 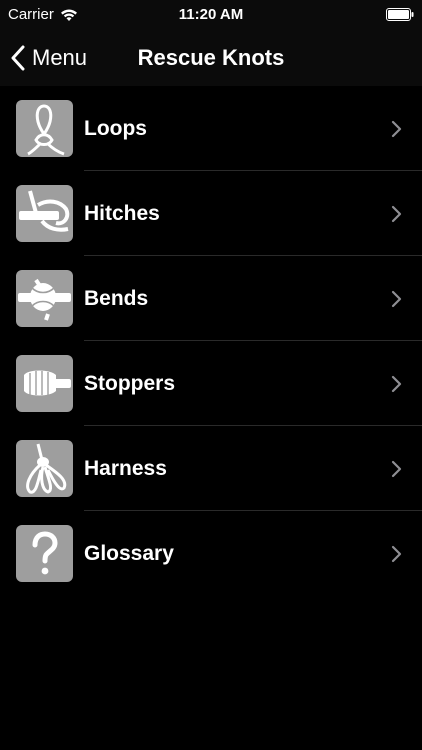 I want to click on bend-knot-icon, so click(x=44, y=298).